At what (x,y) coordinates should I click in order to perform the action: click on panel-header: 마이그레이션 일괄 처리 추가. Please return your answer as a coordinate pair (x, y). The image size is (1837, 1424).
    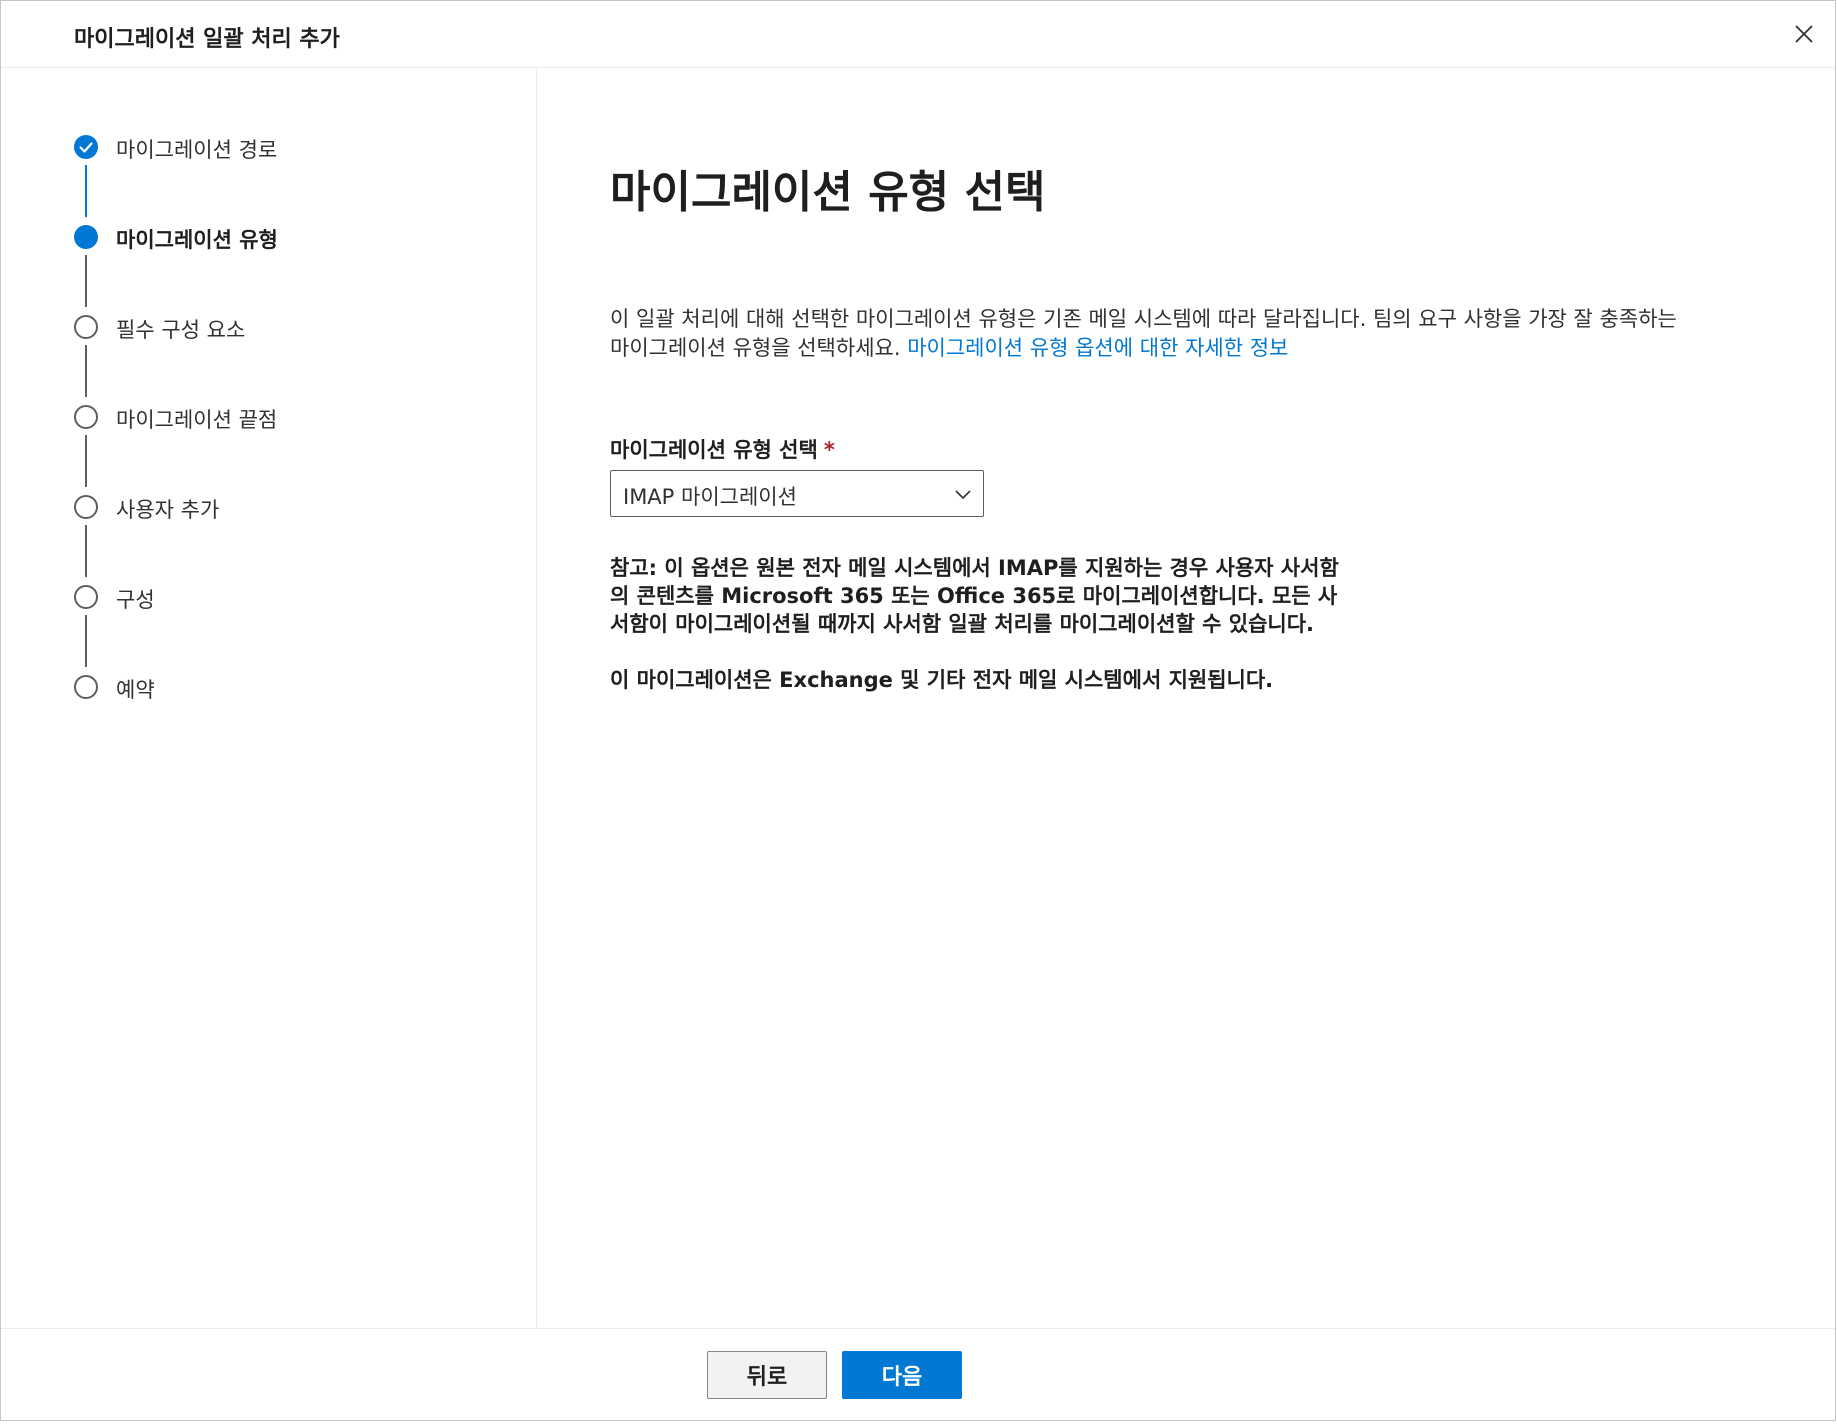
    Looking at the image, I should click on (918, 34).